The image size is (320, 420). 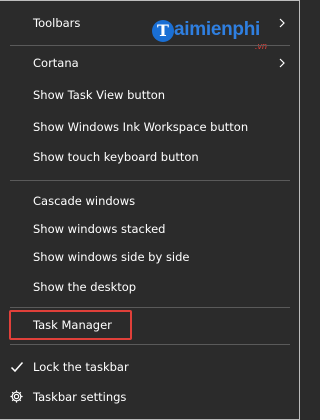 I want to click on menu-item-show-touch-keyboard: Show touch keyboard button, so click(x=149, y=157).